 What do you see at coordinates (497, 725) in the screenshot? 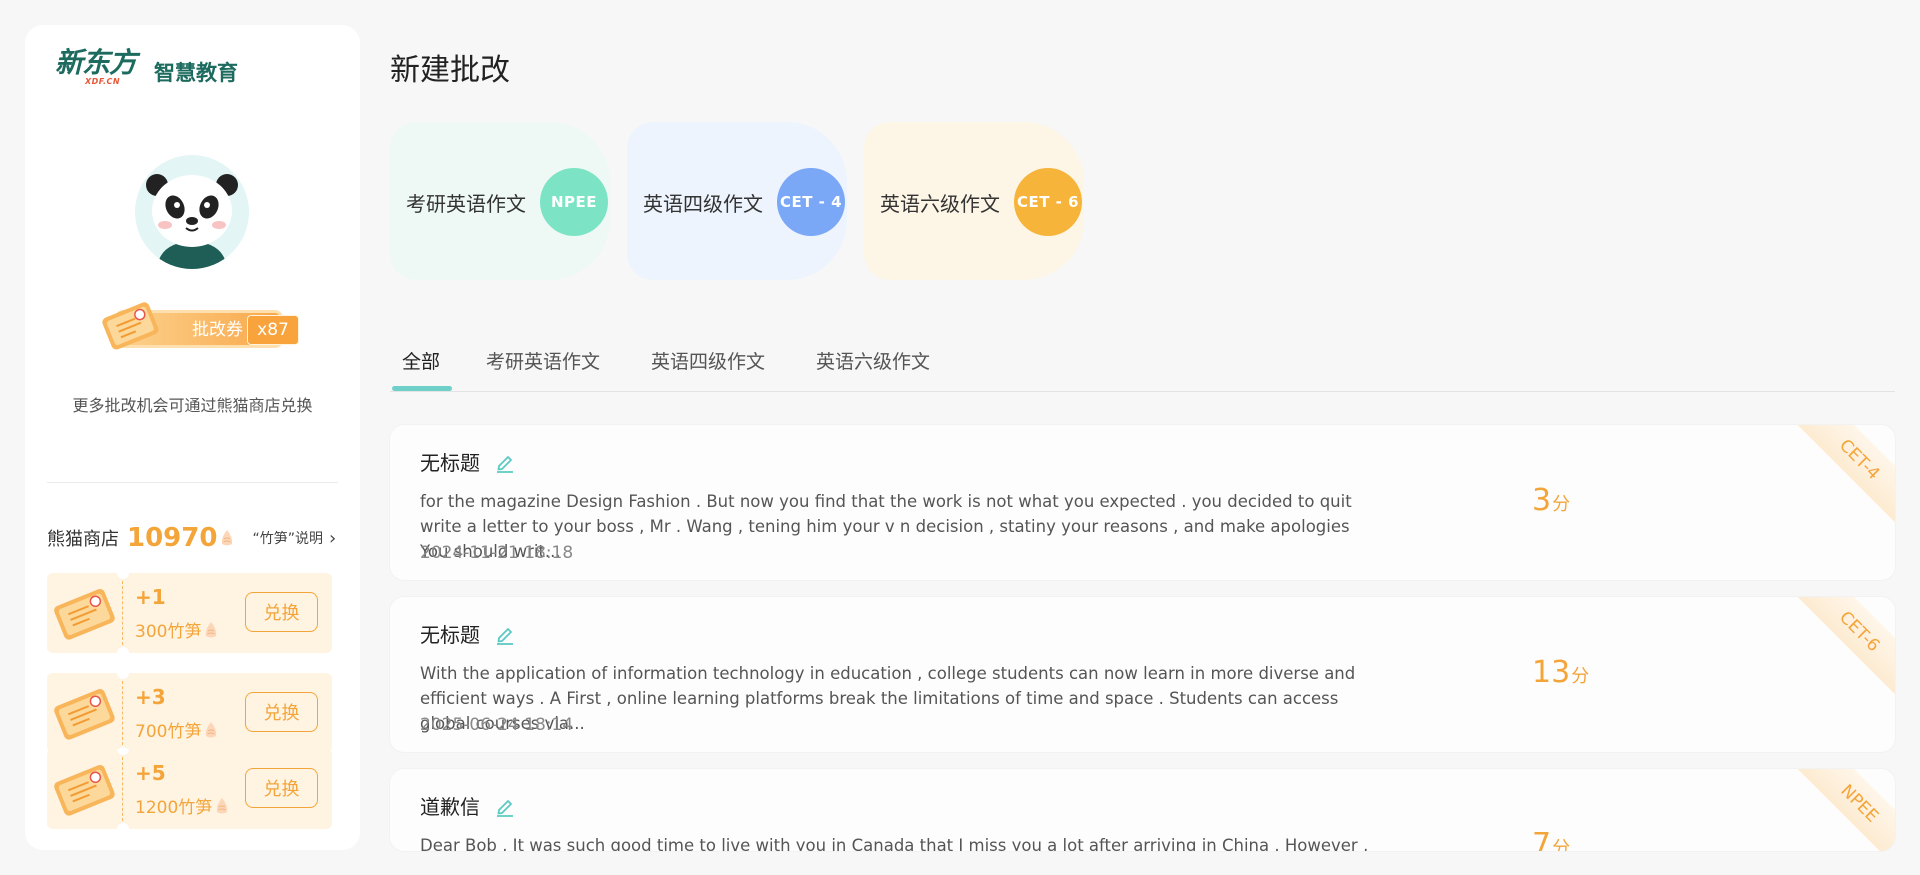
I see `record-date: 2025-06-24 18:14` at bounding box center [497, 725].